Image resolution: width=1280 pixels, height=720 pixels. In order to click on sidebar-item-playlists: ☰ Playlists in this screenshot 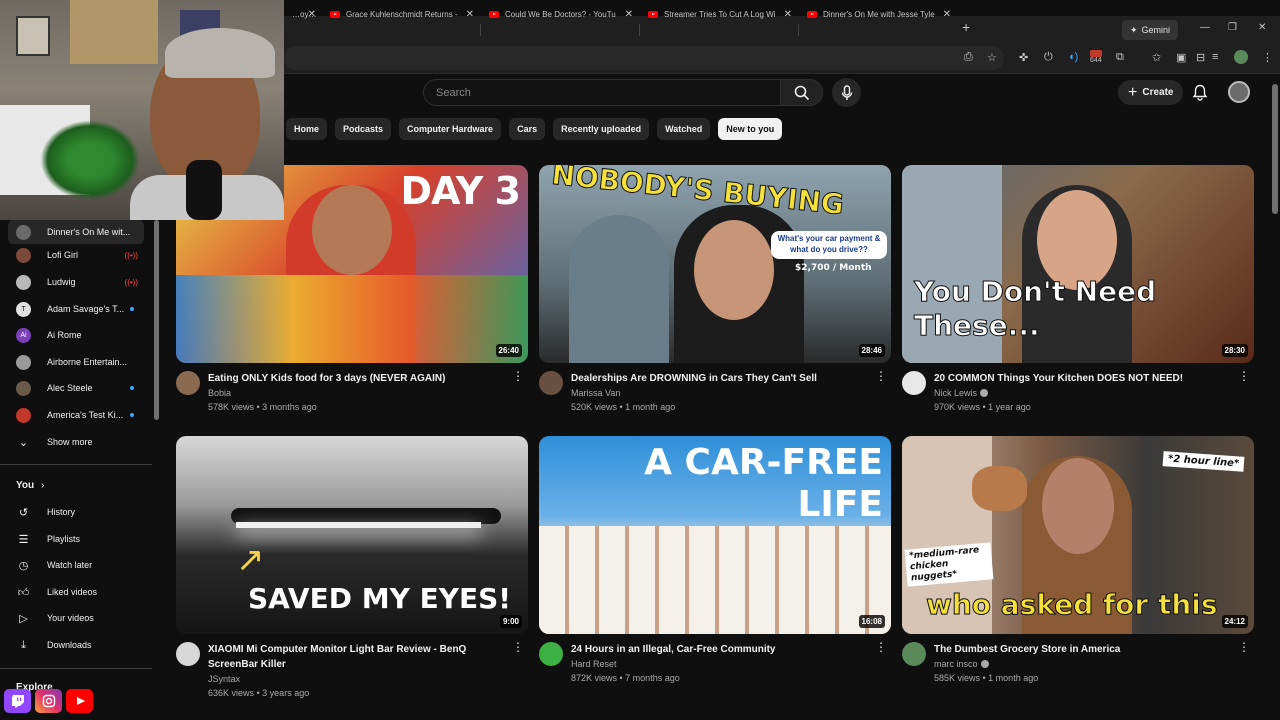, I will do `click(76, 539)`.